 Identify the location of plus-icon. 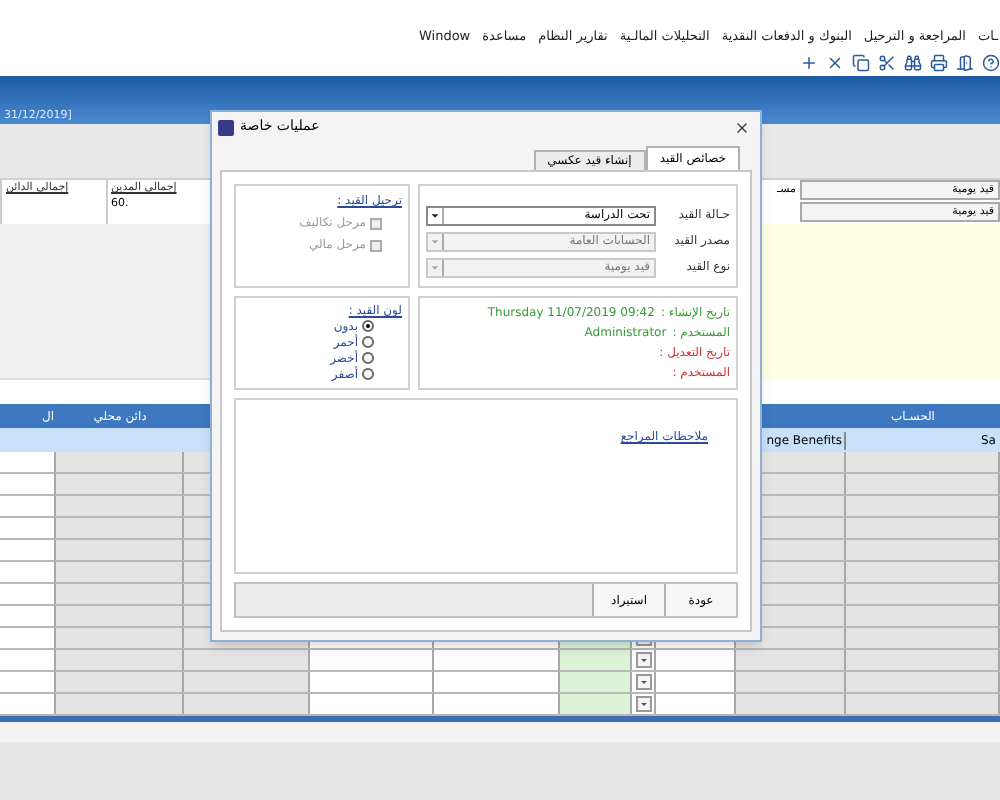
(809, 63).